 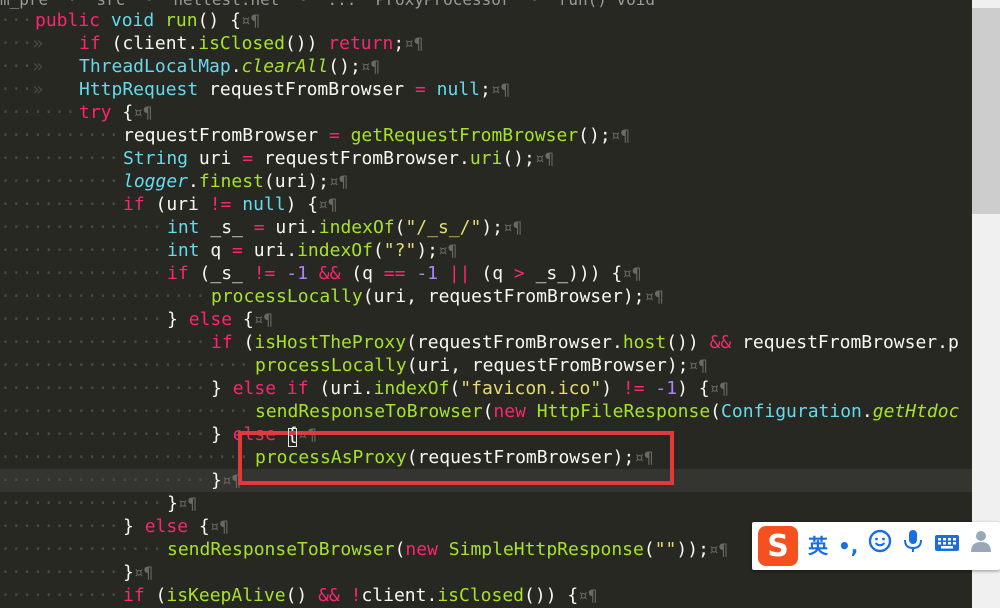 I want to click on code-token: else, so click(x=215, y=319).